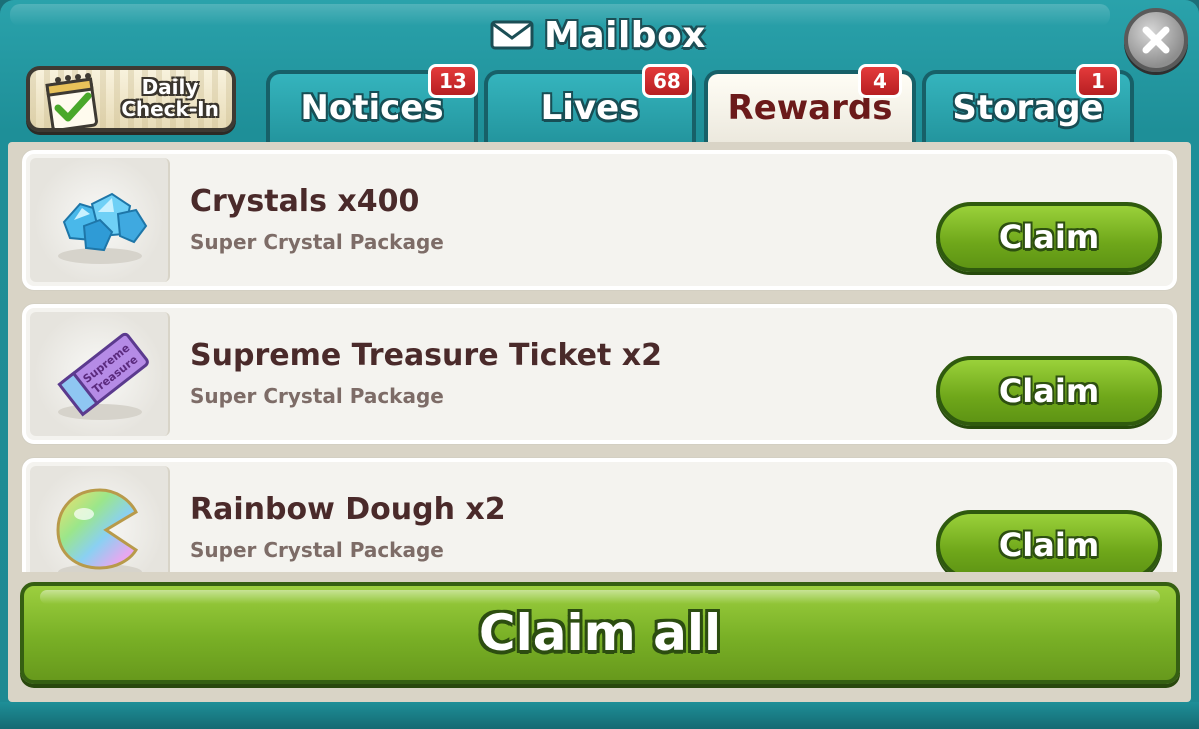  What do you see at coordinates (426, 355) in the screenshot?
I see `reward-title: Supreme Treasure Ticket x2` at bounding box center [426, 355].